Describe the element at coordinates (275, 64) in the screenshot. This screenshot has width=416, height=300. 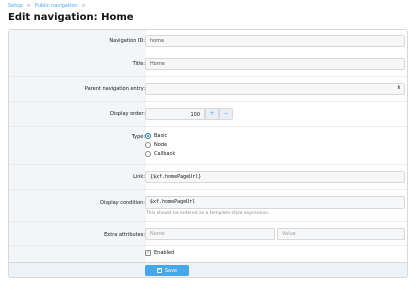
I see `title-input: Home` at that location.